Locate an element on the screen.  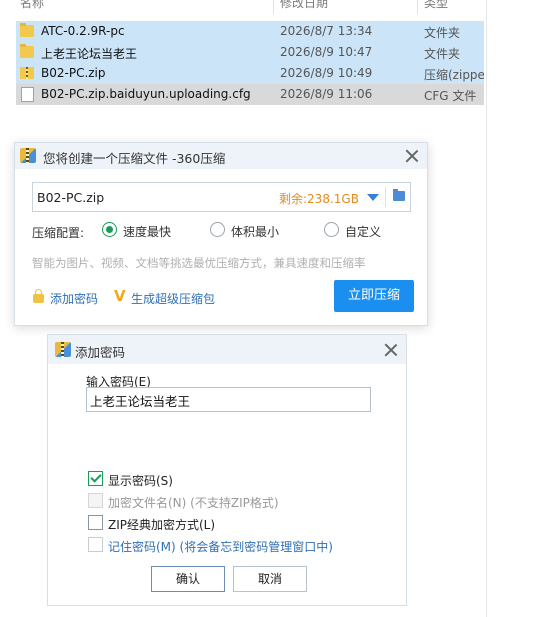
file-date: 2026/8/9 10:47 is located at coordinates (326, 52).